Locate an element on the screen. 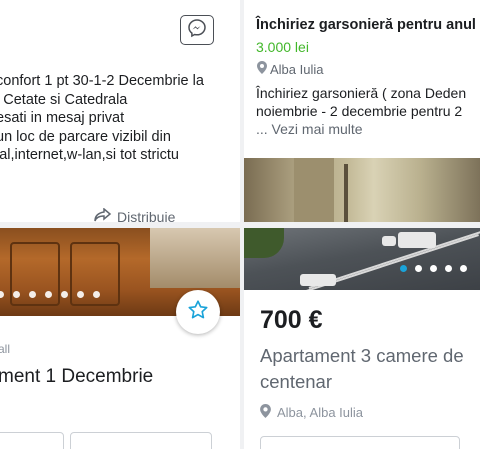 This screenshot has height=449, width=480. listing-price: 3.000 lei is located at coordinates (282, 47).